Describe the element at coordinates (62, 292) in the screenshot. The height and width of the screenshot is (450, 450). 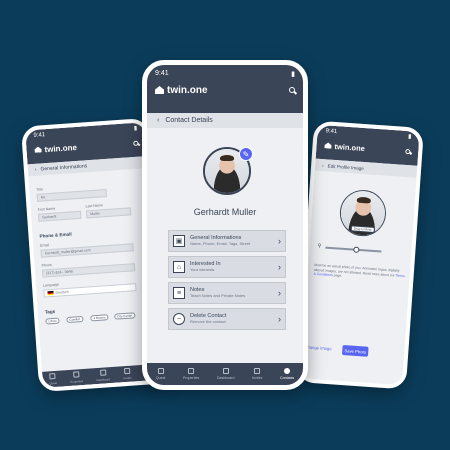
I see `language-value: Deutsch` at that location.